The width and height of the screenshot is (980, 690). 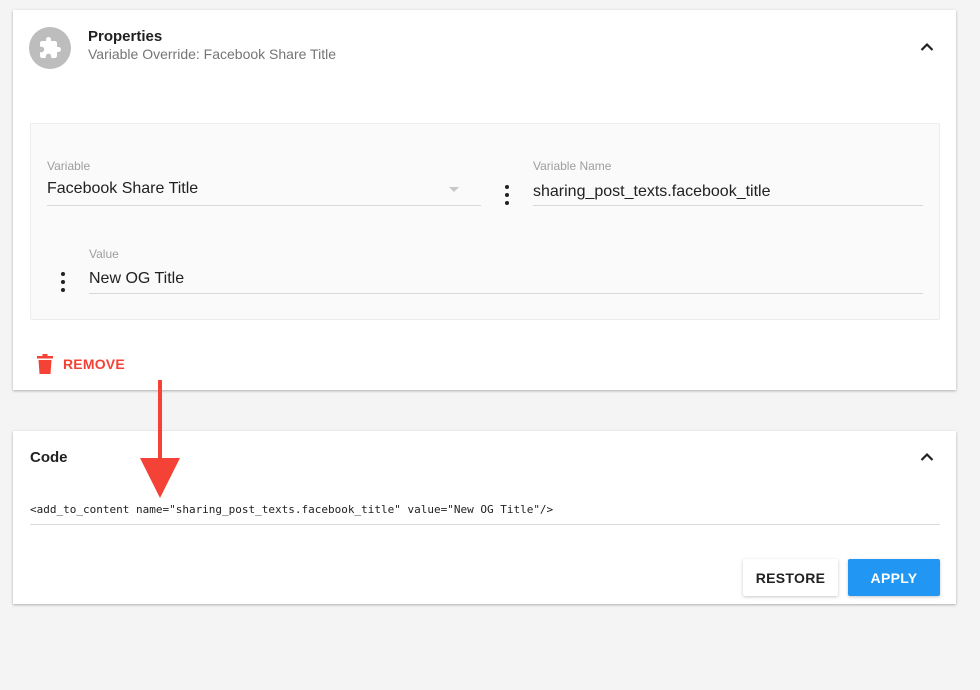 I want to click on dropdown-arrow-icon, so click(x=454, y=189).